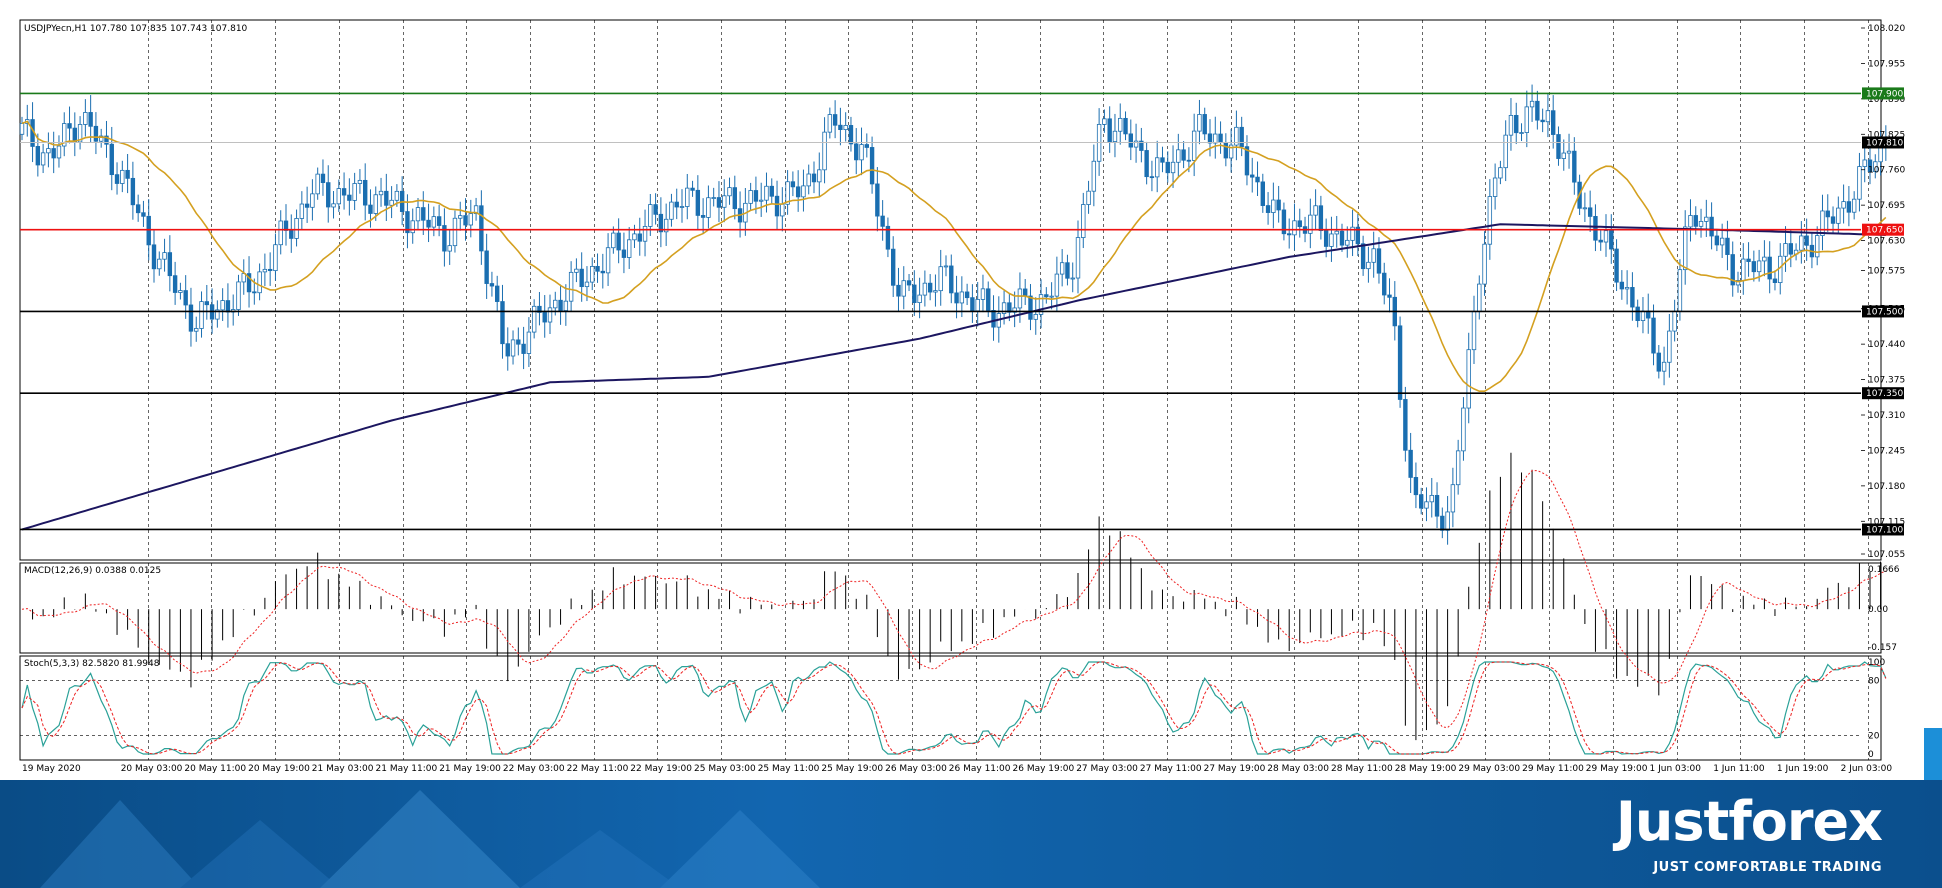 The height and width of the screenshot is (888, 1942). I want to click on time-tick-label: 21 May 19:00, so click(470, 769).